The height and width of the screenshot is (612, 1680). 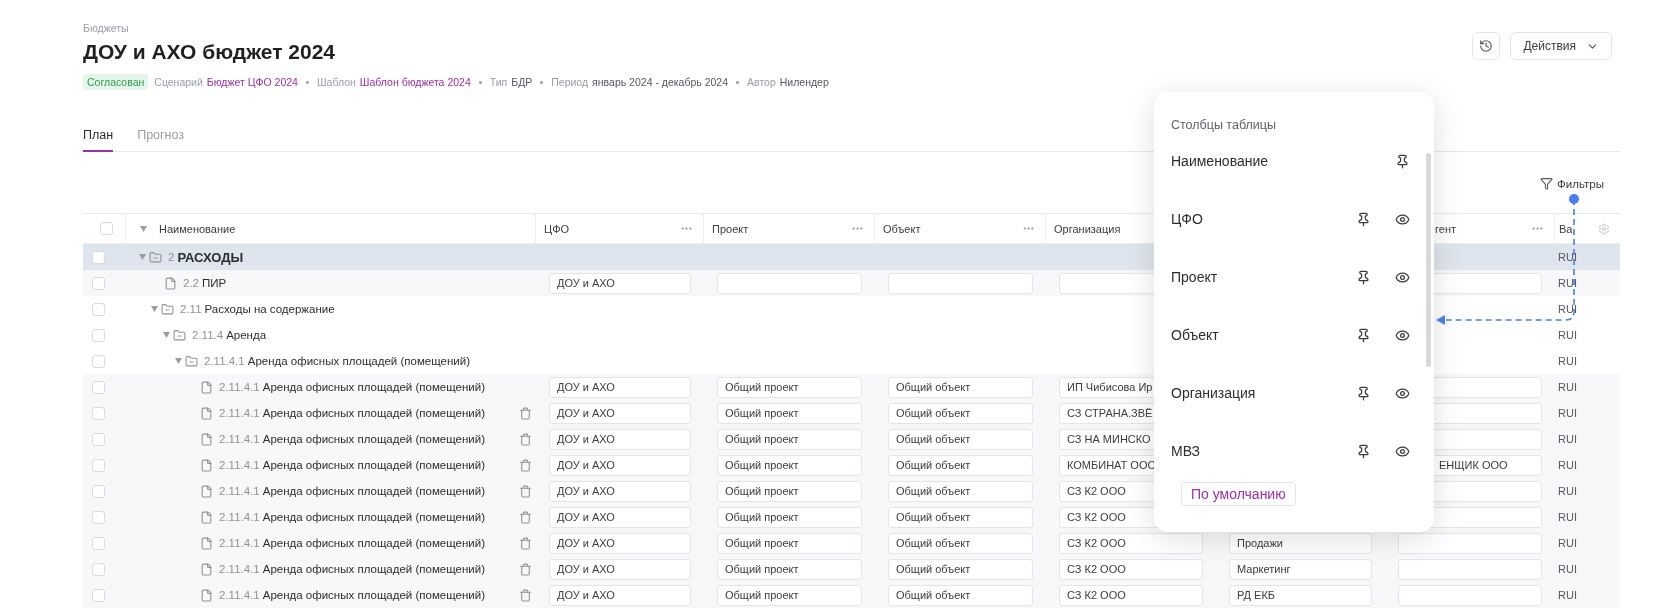 What do you see at coordinates (210, 52) in the screenshot?
I see `page-title: ДОУ и АХО бюджет 2024` at bounding box center [210, 52].